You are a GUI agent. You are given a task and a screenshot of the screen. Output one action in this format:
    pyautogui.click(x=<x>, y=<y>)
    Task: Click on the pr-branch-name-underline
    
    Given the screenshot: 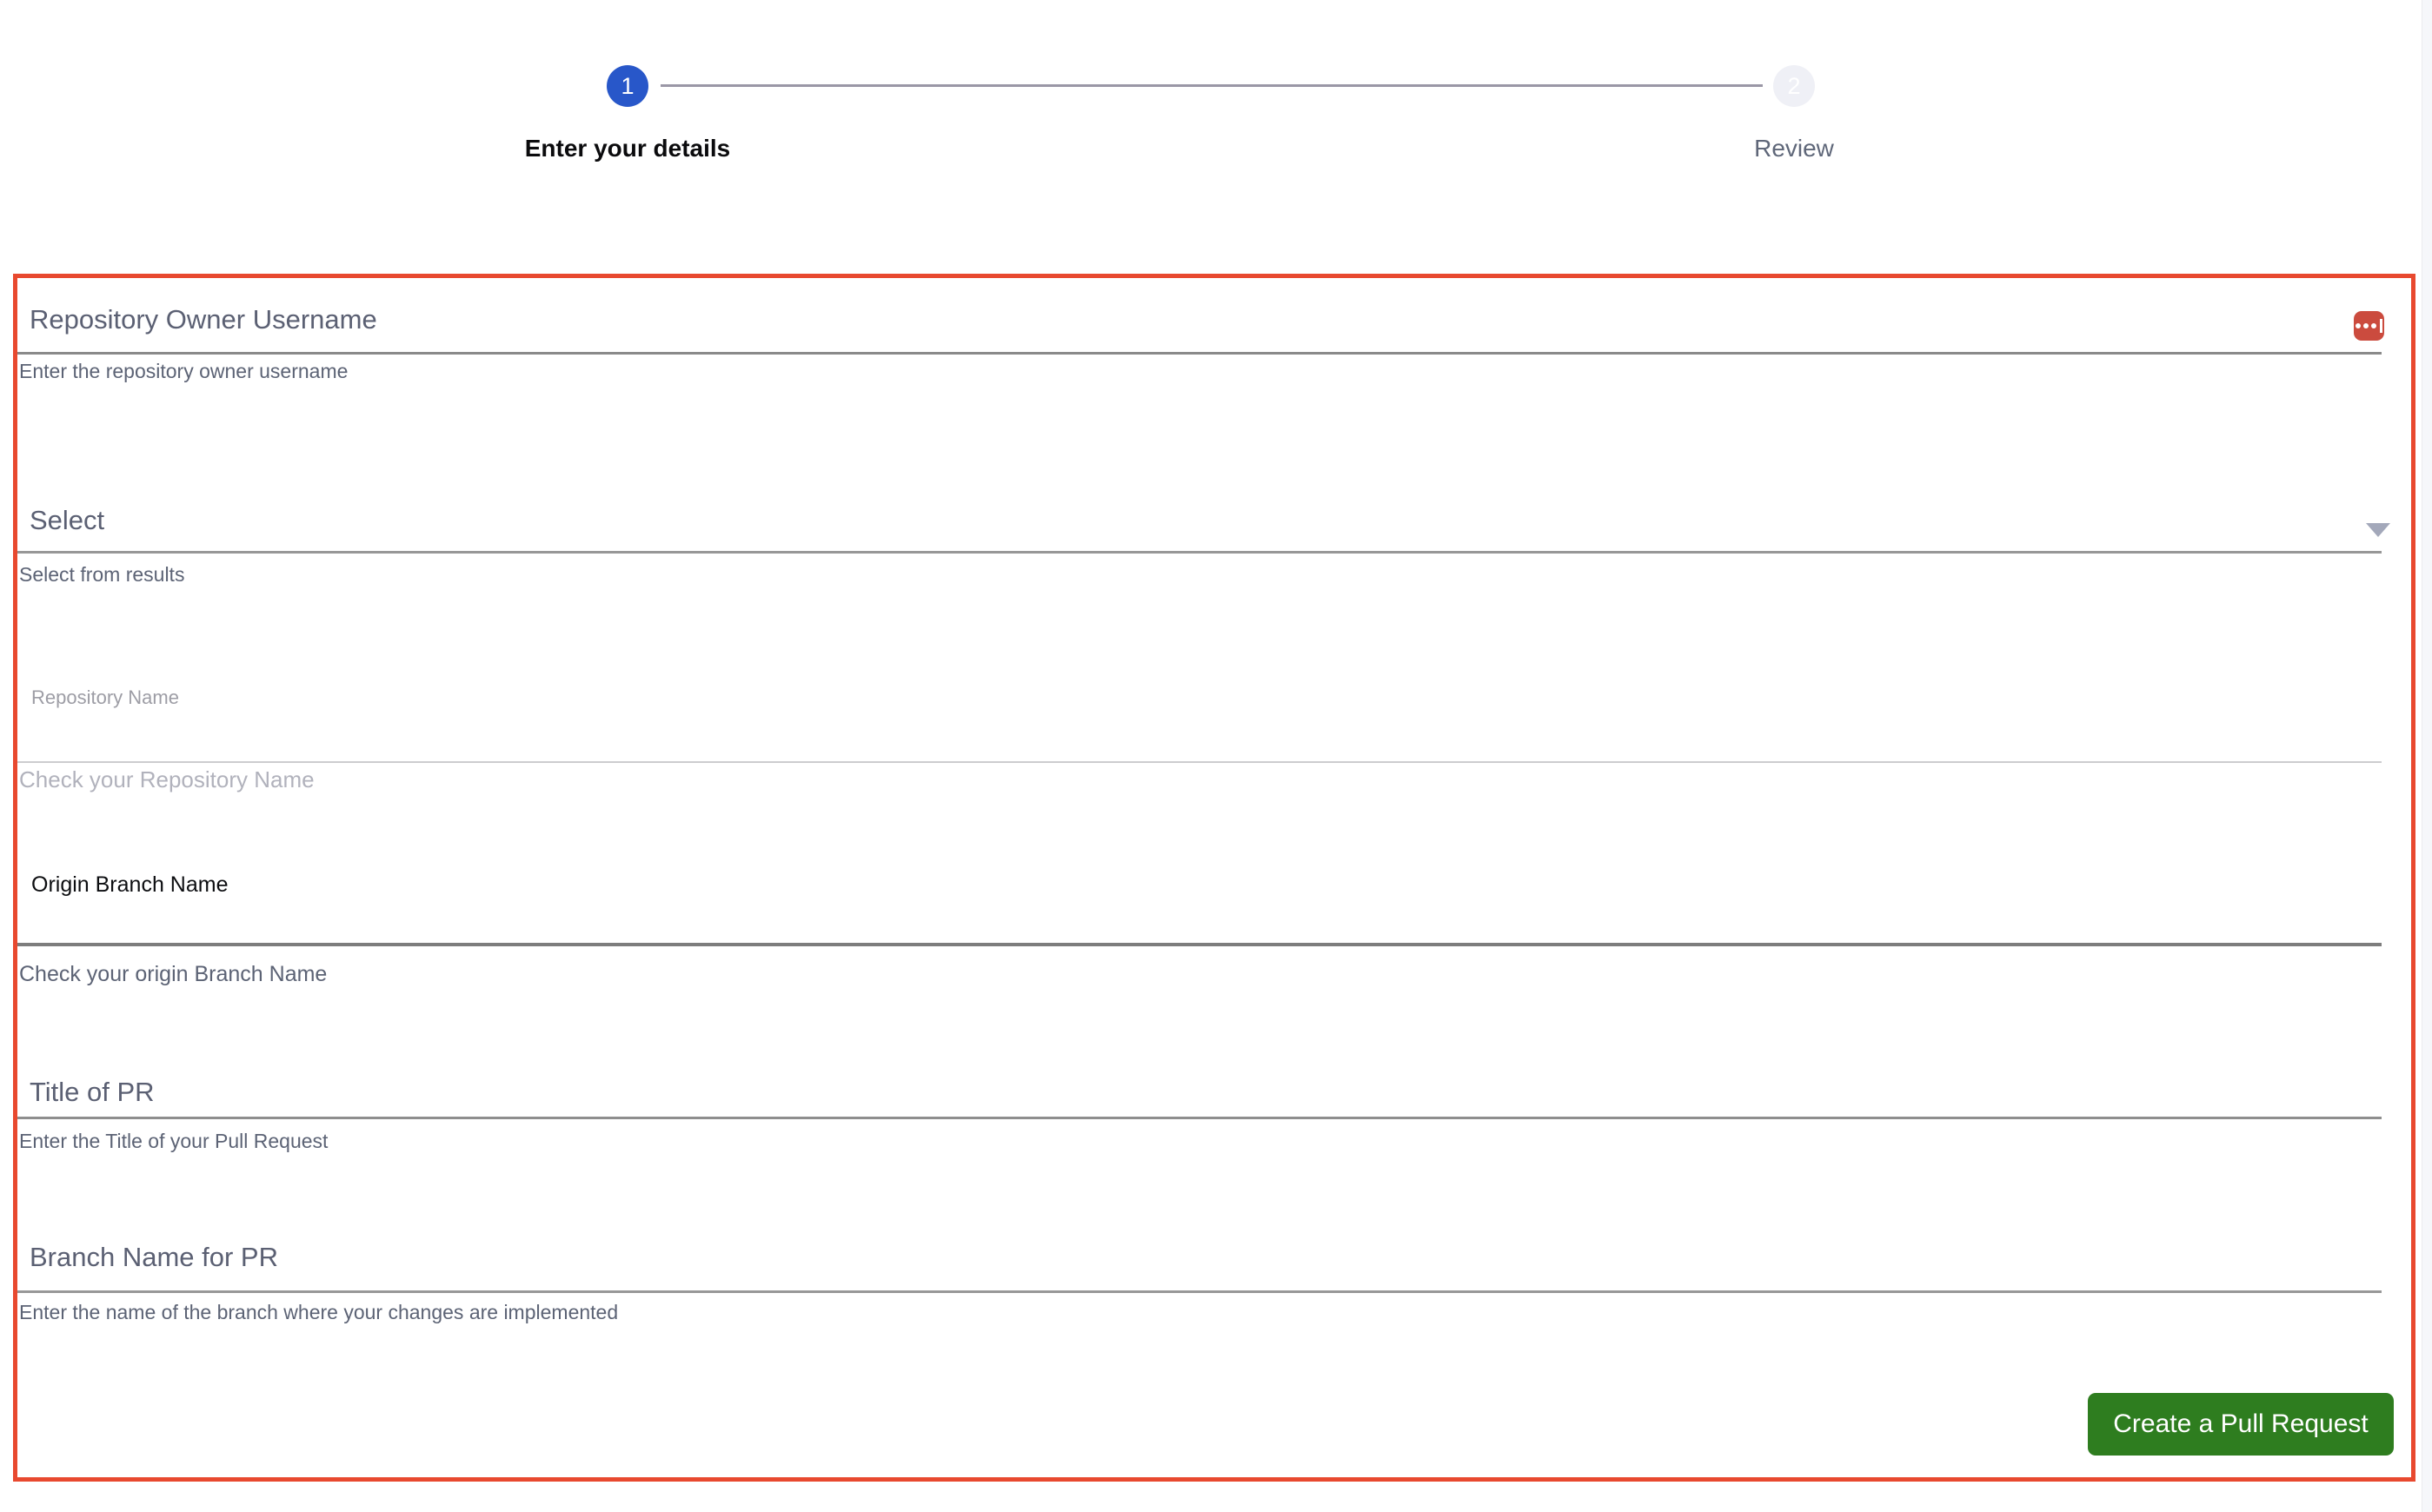 What is the action you would take?
    pyautogui.click(x=1199, y=1291)
    